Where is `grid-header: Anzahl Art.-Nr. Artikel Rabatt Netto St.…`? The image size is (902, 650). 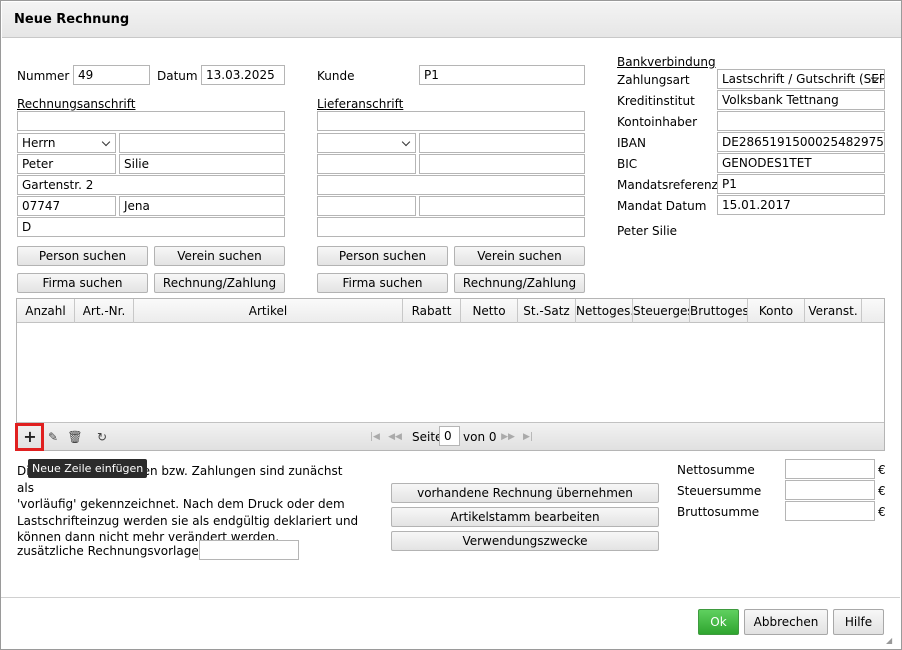 grid-header: Anzahl Art.-Nr. Artikel Rabatt Netto St.… is located at coordinates (450, 311).